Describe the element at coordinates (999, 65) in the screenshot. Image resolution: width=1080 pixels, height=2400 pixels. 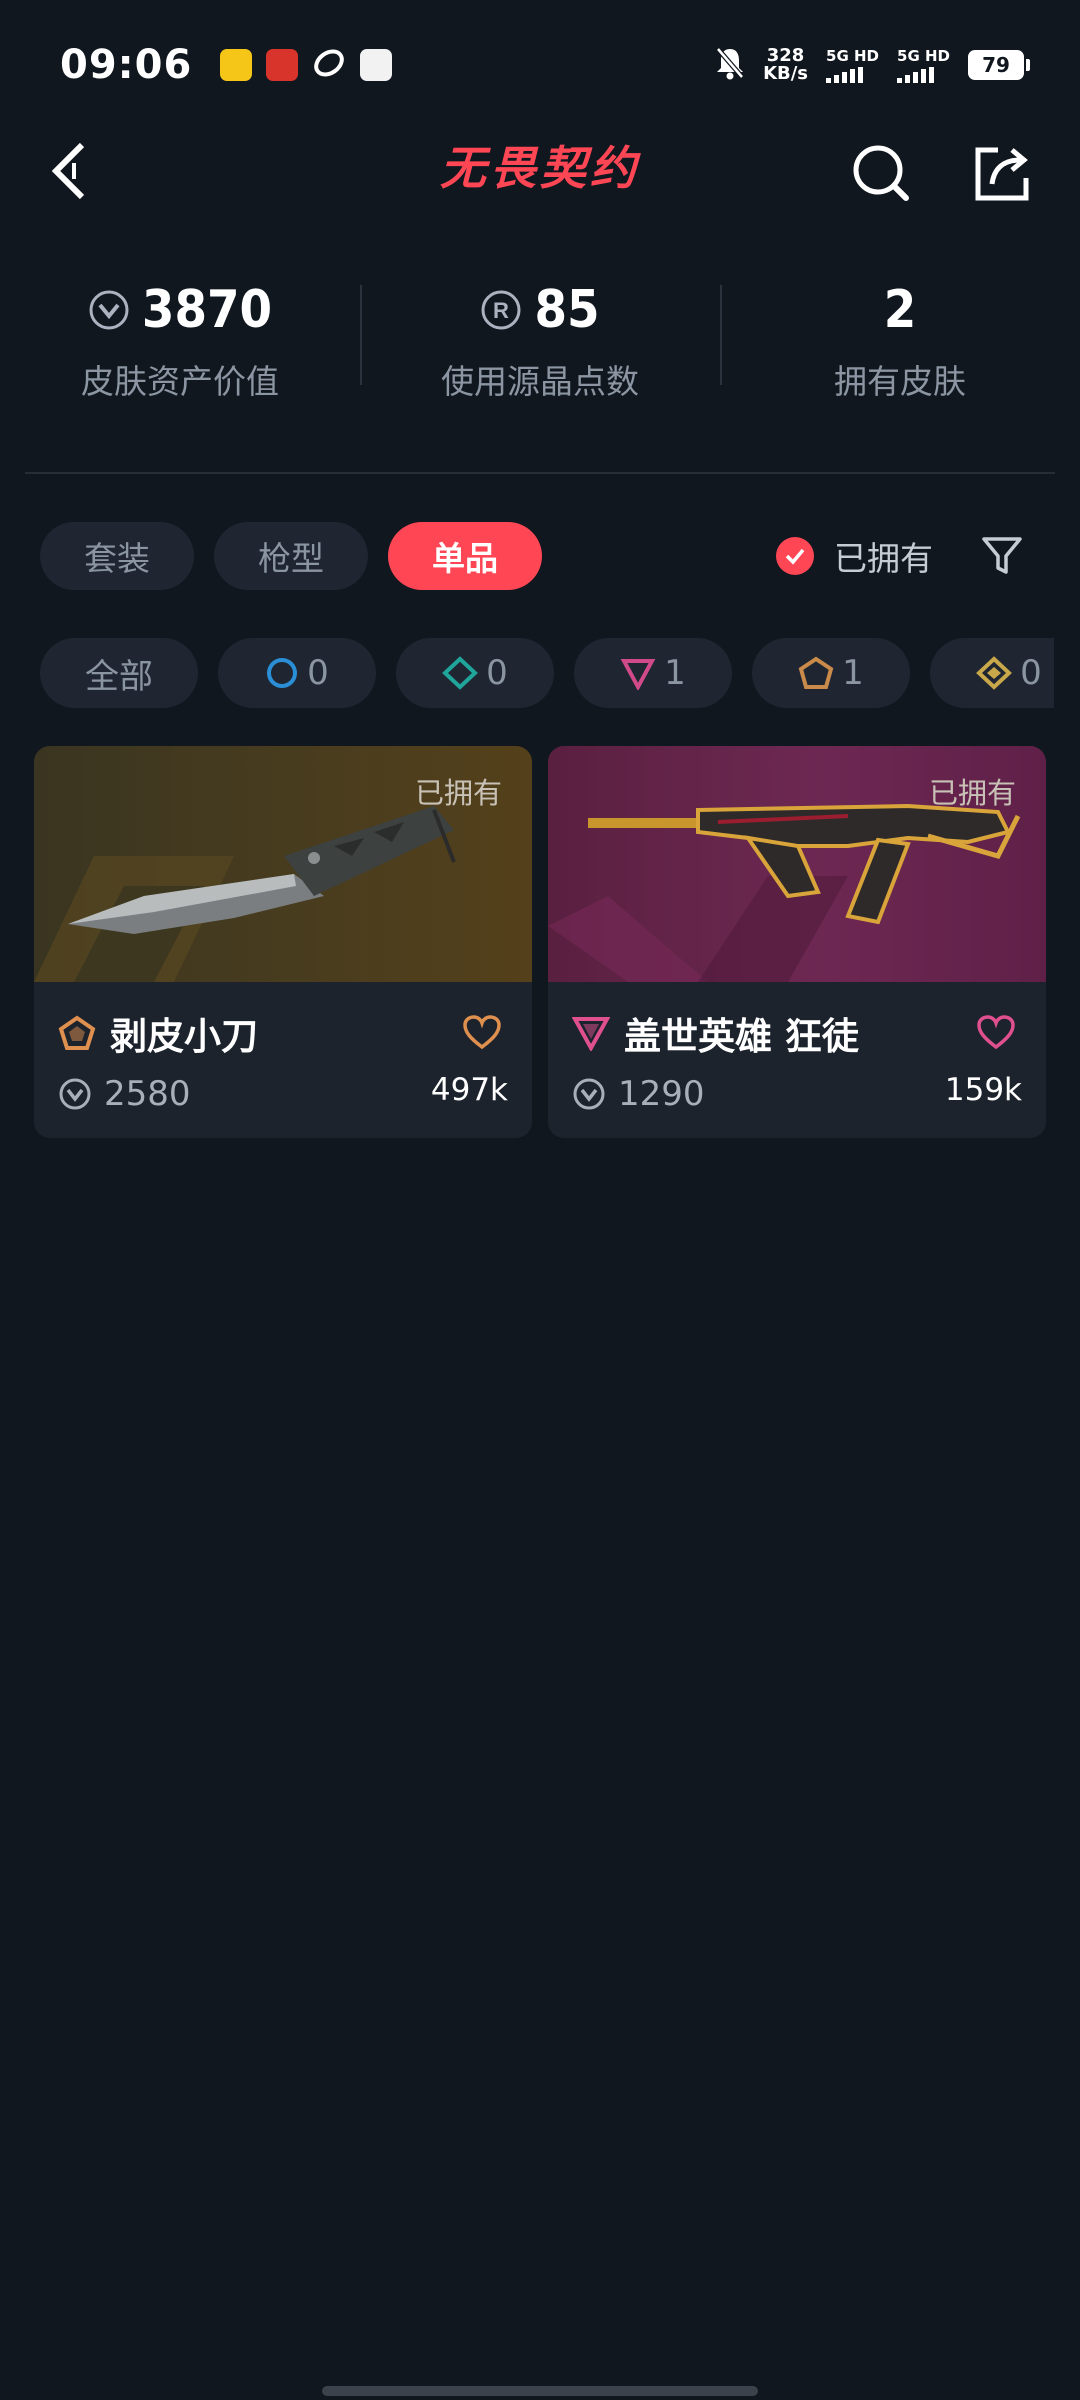
I see `battery-indicator: 79` at that location.